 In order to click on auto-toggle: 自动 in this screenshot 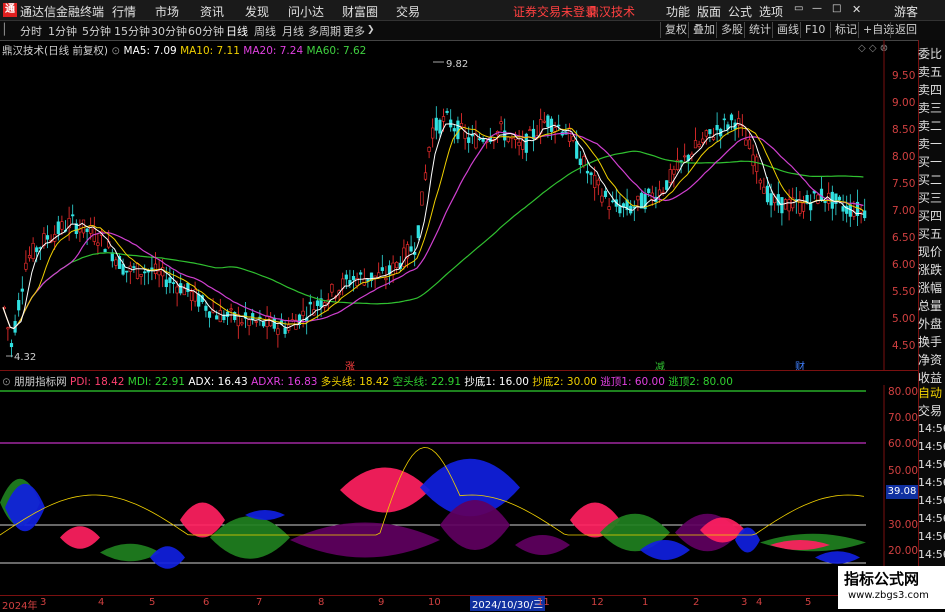, I will do `click(931, 393)`.